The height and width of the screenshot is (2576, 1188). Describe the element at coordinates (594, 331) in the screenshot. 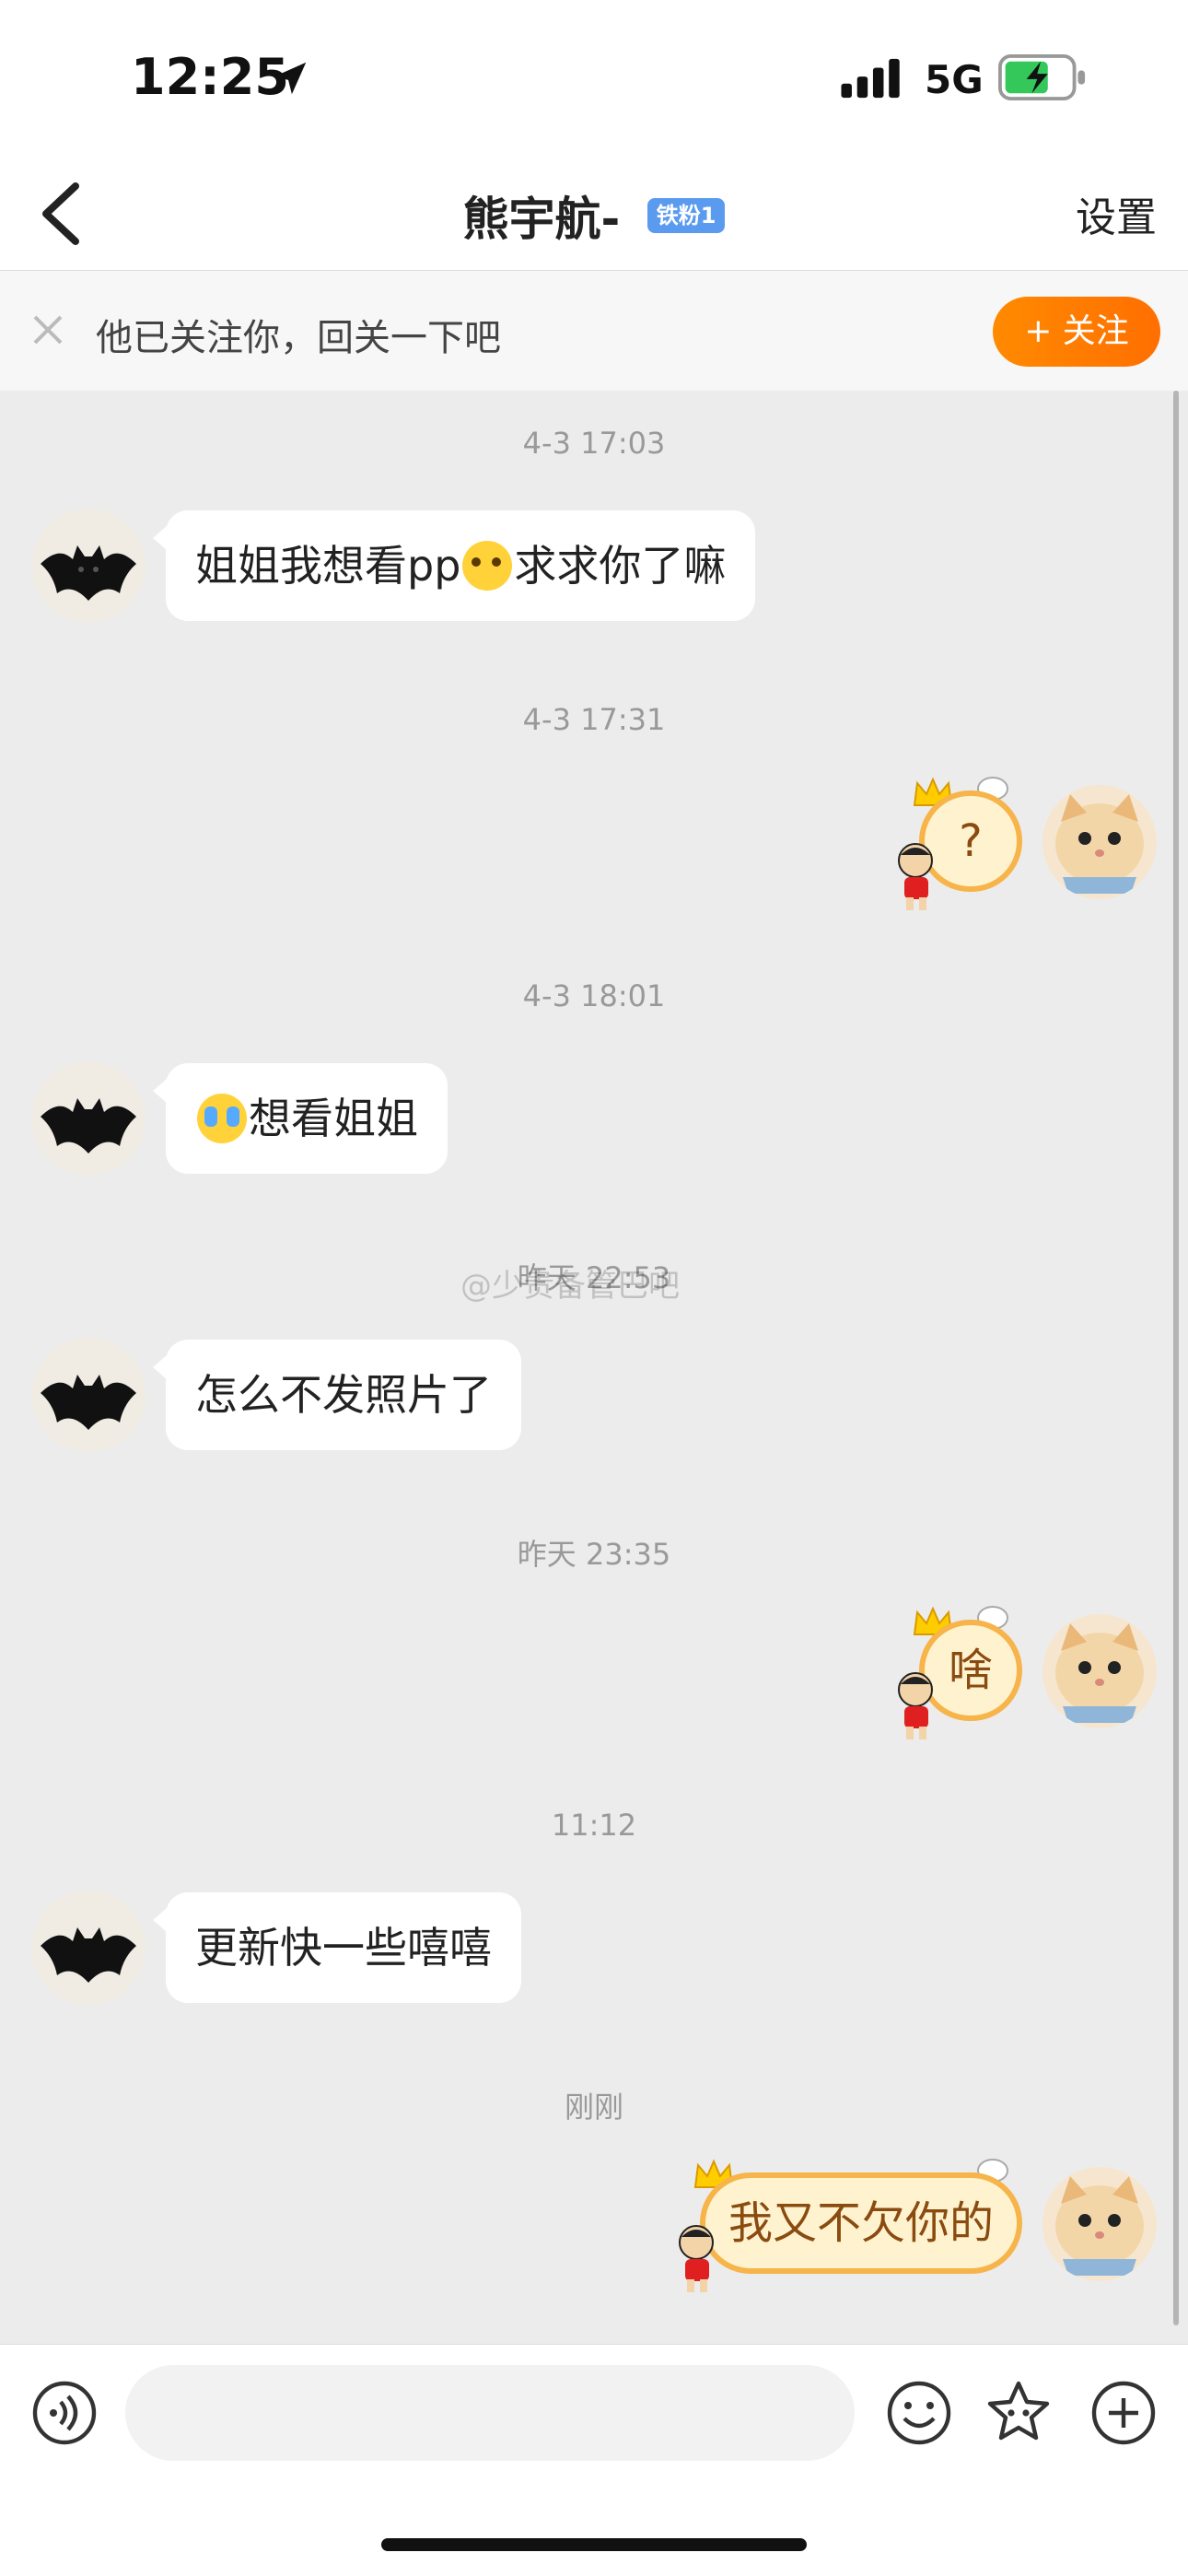

I see `follow-back-banner: 他已关注你，回关一下吧 + 关注` at that location.